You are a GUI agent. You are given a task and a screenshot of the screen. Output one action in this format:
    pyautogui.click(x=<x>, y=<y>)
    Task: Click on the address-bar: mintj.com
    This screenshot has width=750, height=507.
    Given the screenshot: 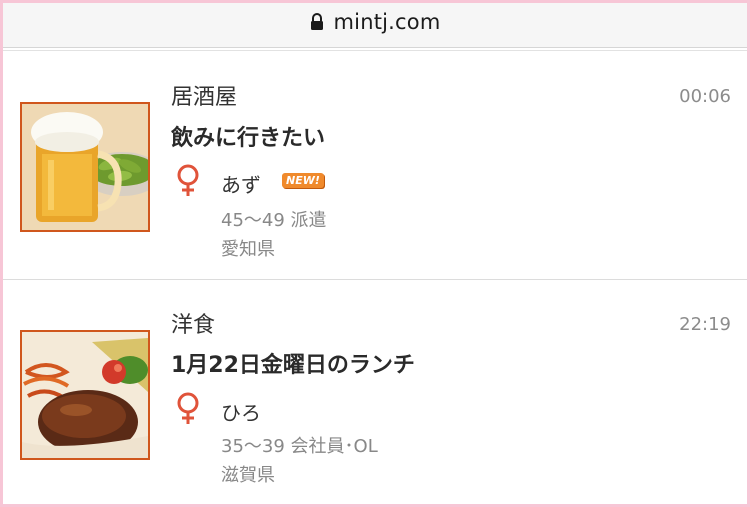 What is the action you would take?
    pyautogui.click(x=375, y=25)
    